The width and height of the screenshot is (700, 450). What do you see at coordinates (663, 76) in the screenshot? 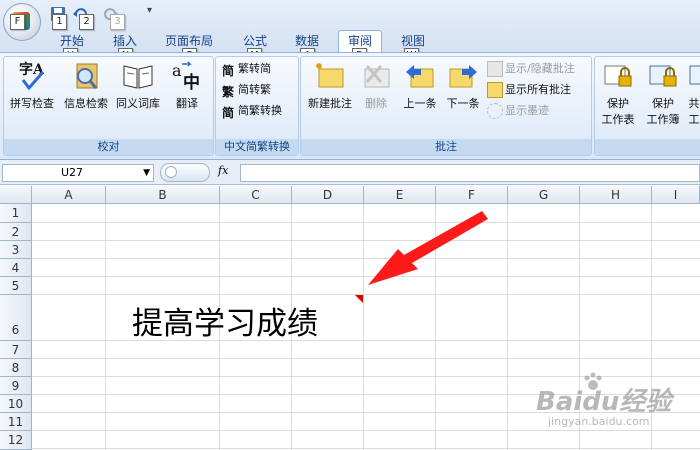
I see `protect-workbook-icon` at bounding box center [663, 76].